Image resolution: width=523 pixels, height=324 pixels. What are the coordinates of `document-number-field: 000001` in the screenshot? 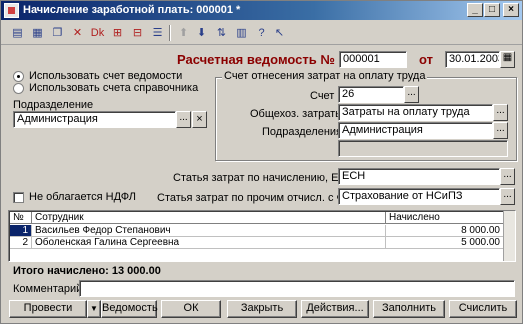 It's located at (373, 59).